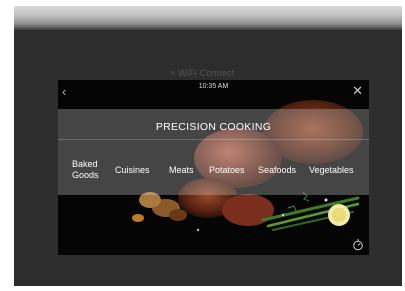  I want to click on page-title: PRECISION COOKING, so click(213, 127).